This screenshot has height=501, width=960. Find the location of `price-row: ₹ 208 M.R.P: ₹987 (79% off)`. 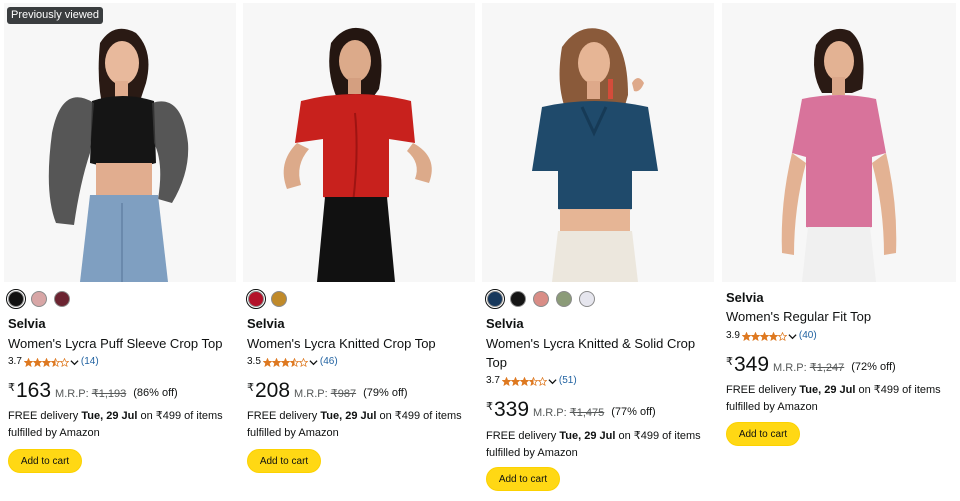

price-row: ₹ 208 M.R.P: ₹987 (79% off) is located at coordinates (327, 391).